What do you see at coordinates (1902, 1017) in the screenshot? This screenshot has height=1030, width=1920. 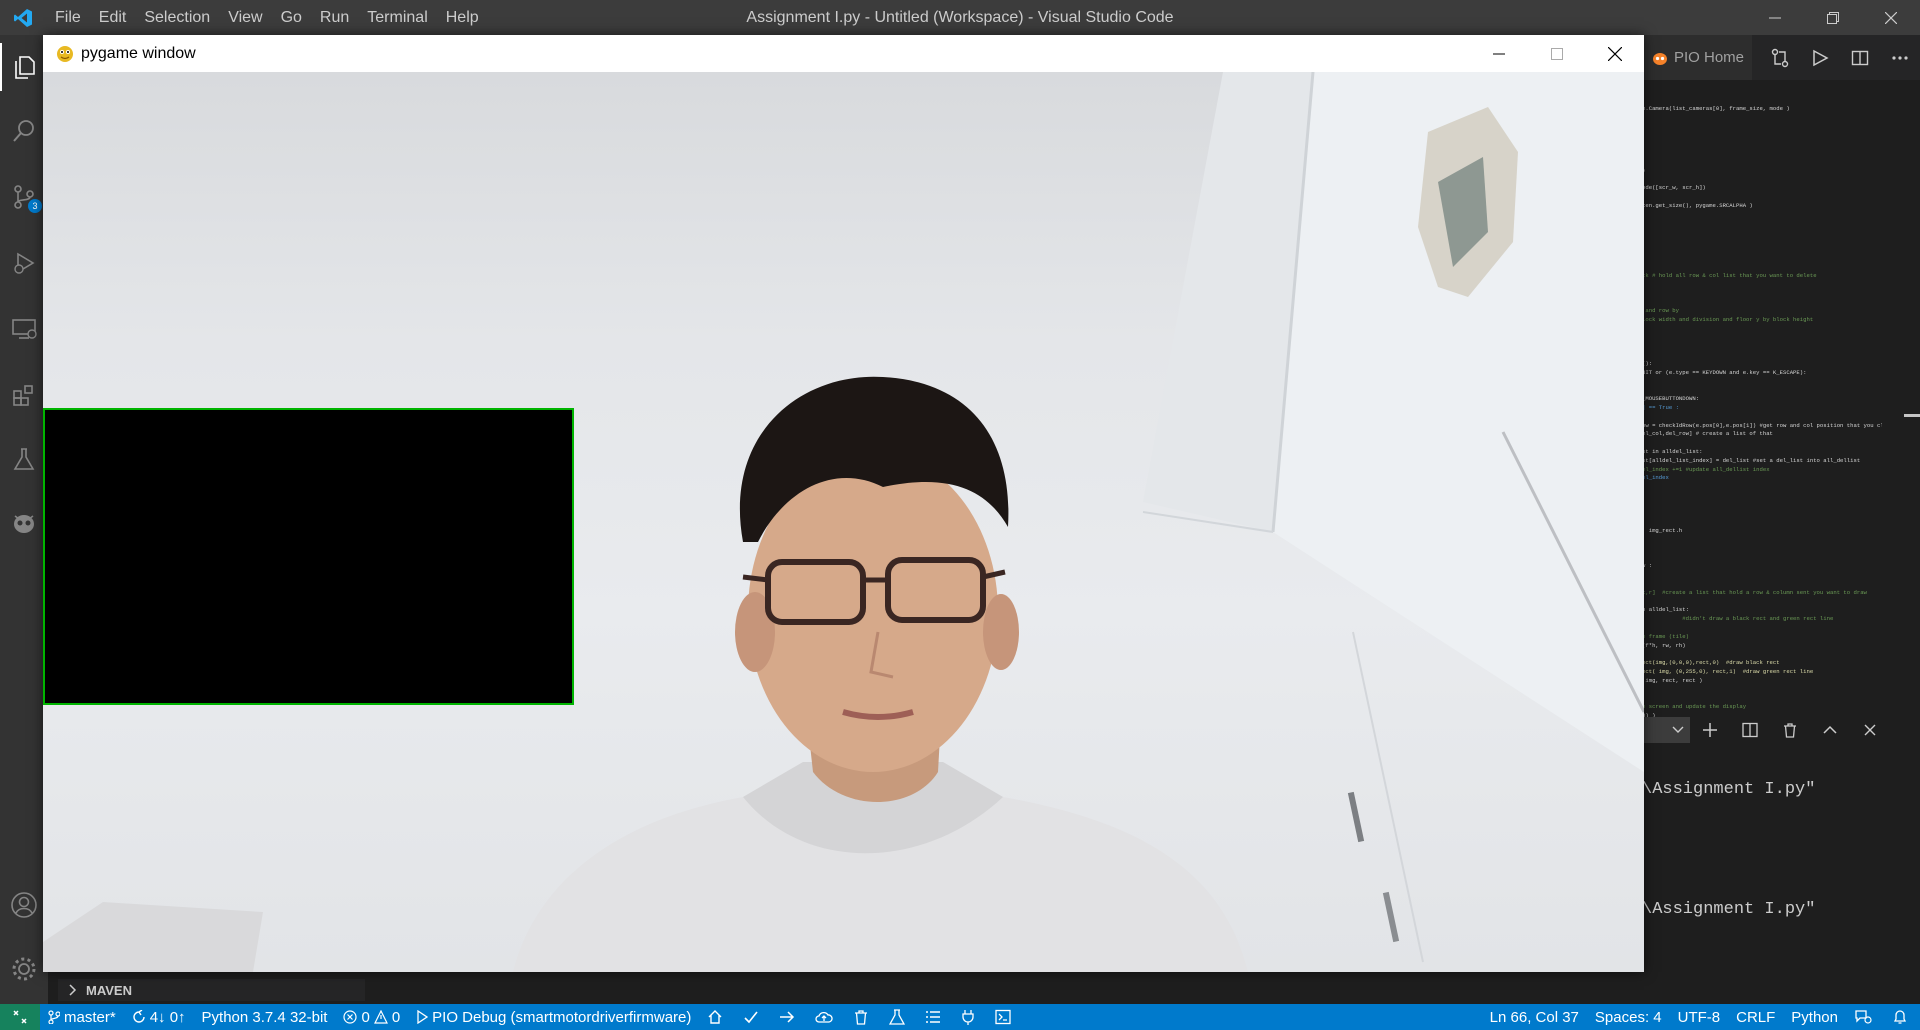 I see `notifications-button` at bounding box center [1902, 1017].